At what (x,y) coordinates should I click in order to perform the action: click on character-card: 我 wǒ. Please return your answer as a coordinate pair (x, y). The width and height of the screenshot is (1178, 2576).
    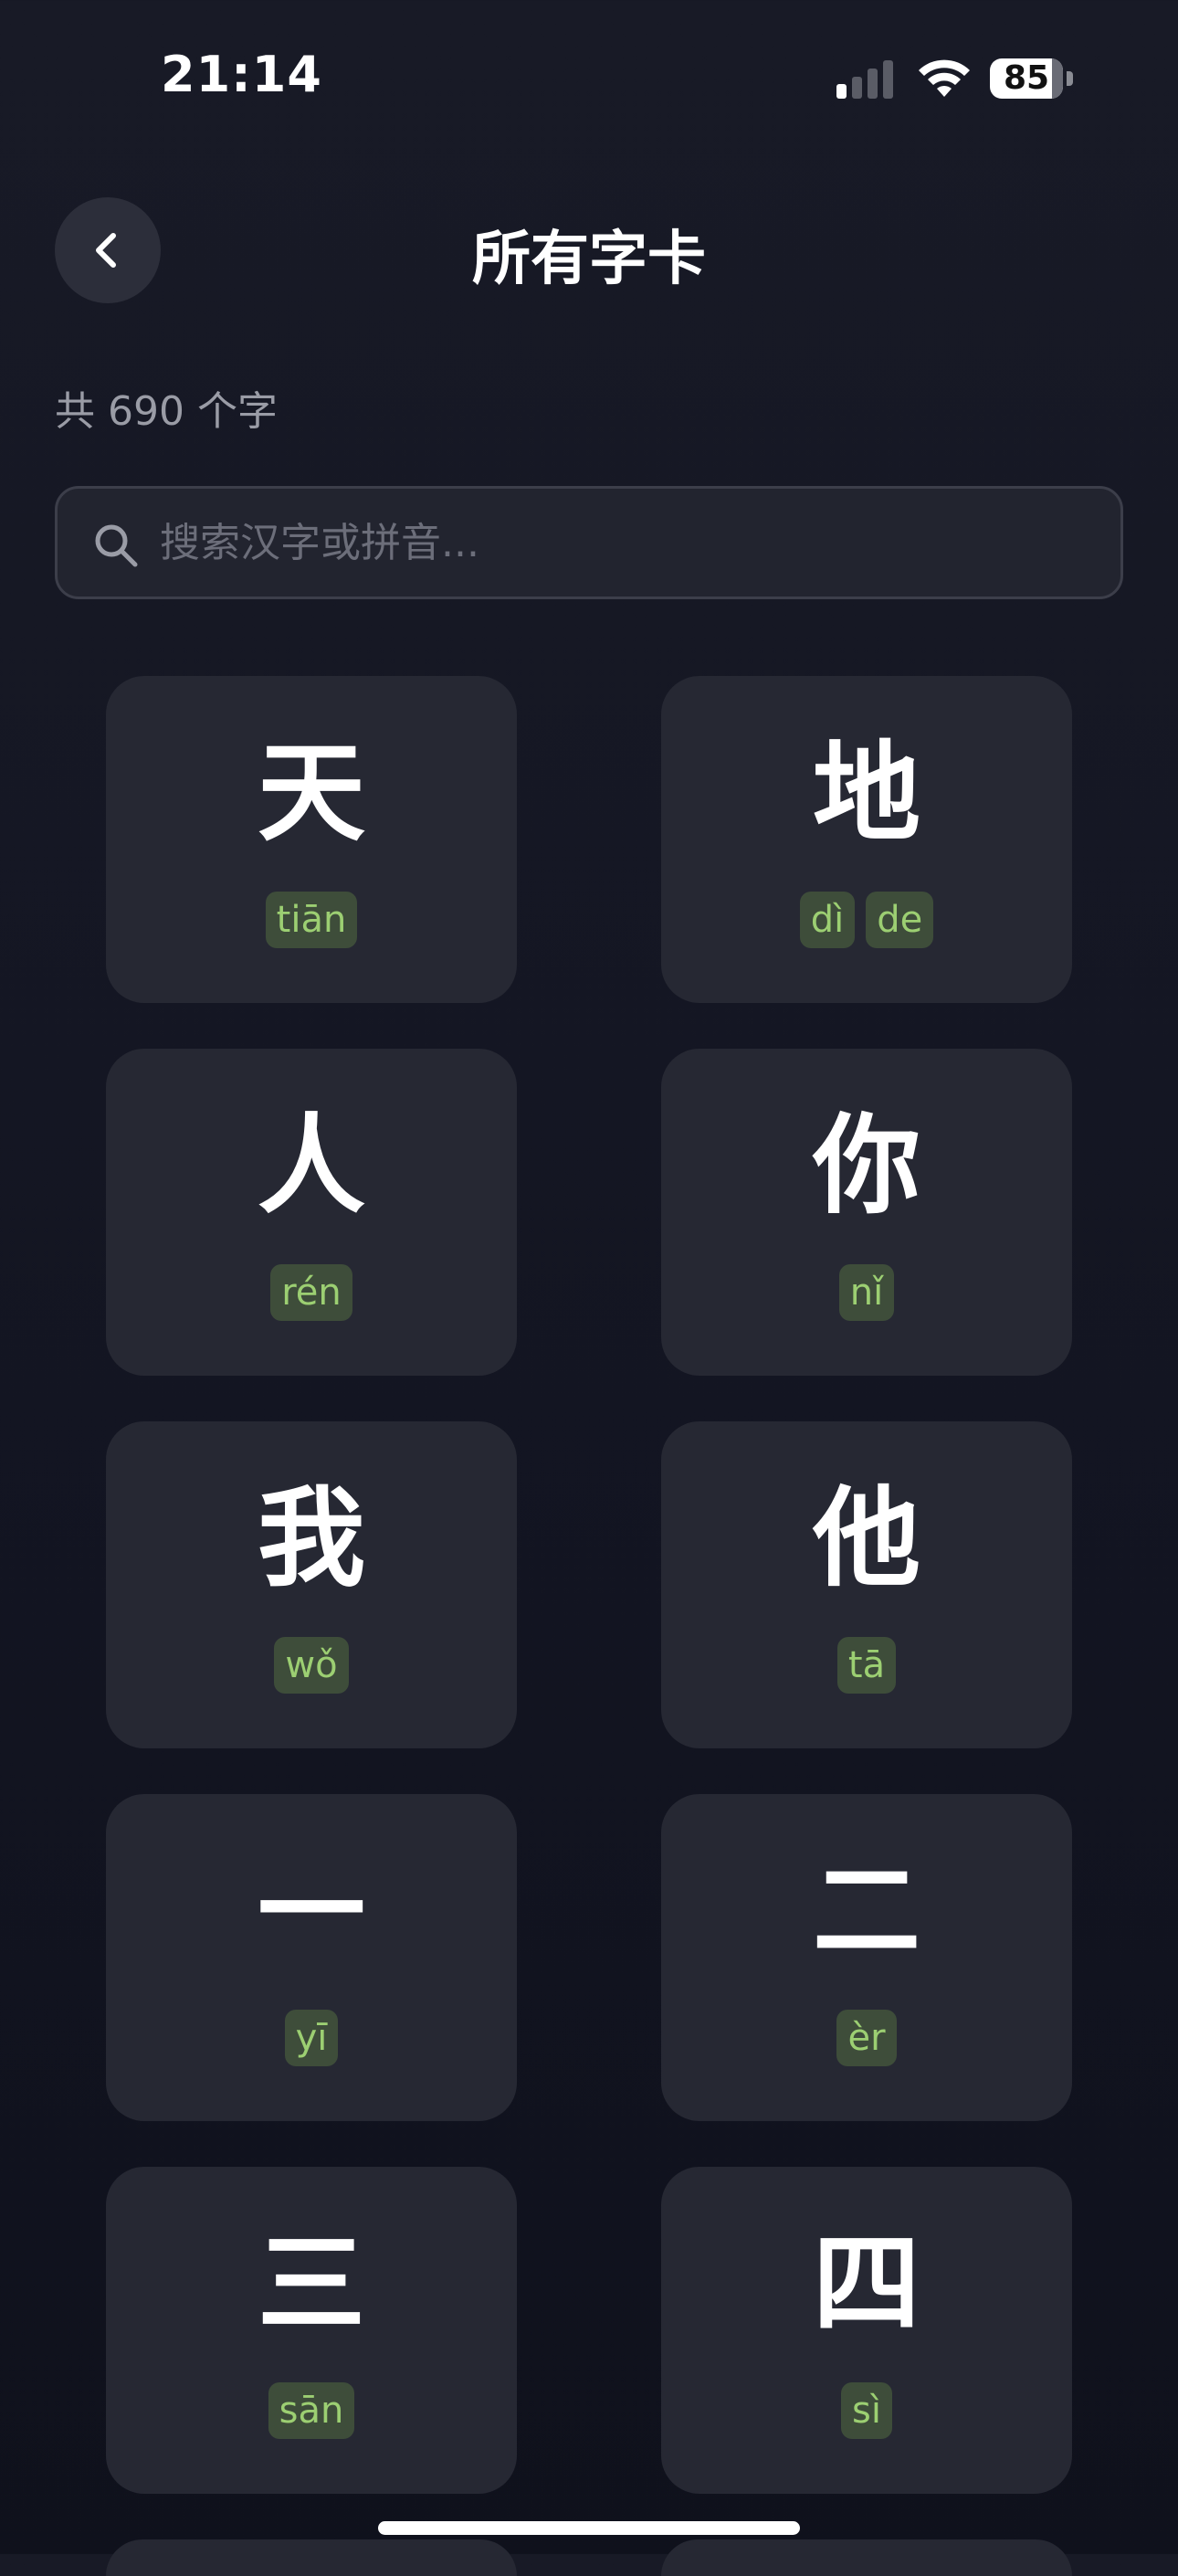
    Looking at the image, I should click on (311, 1585).